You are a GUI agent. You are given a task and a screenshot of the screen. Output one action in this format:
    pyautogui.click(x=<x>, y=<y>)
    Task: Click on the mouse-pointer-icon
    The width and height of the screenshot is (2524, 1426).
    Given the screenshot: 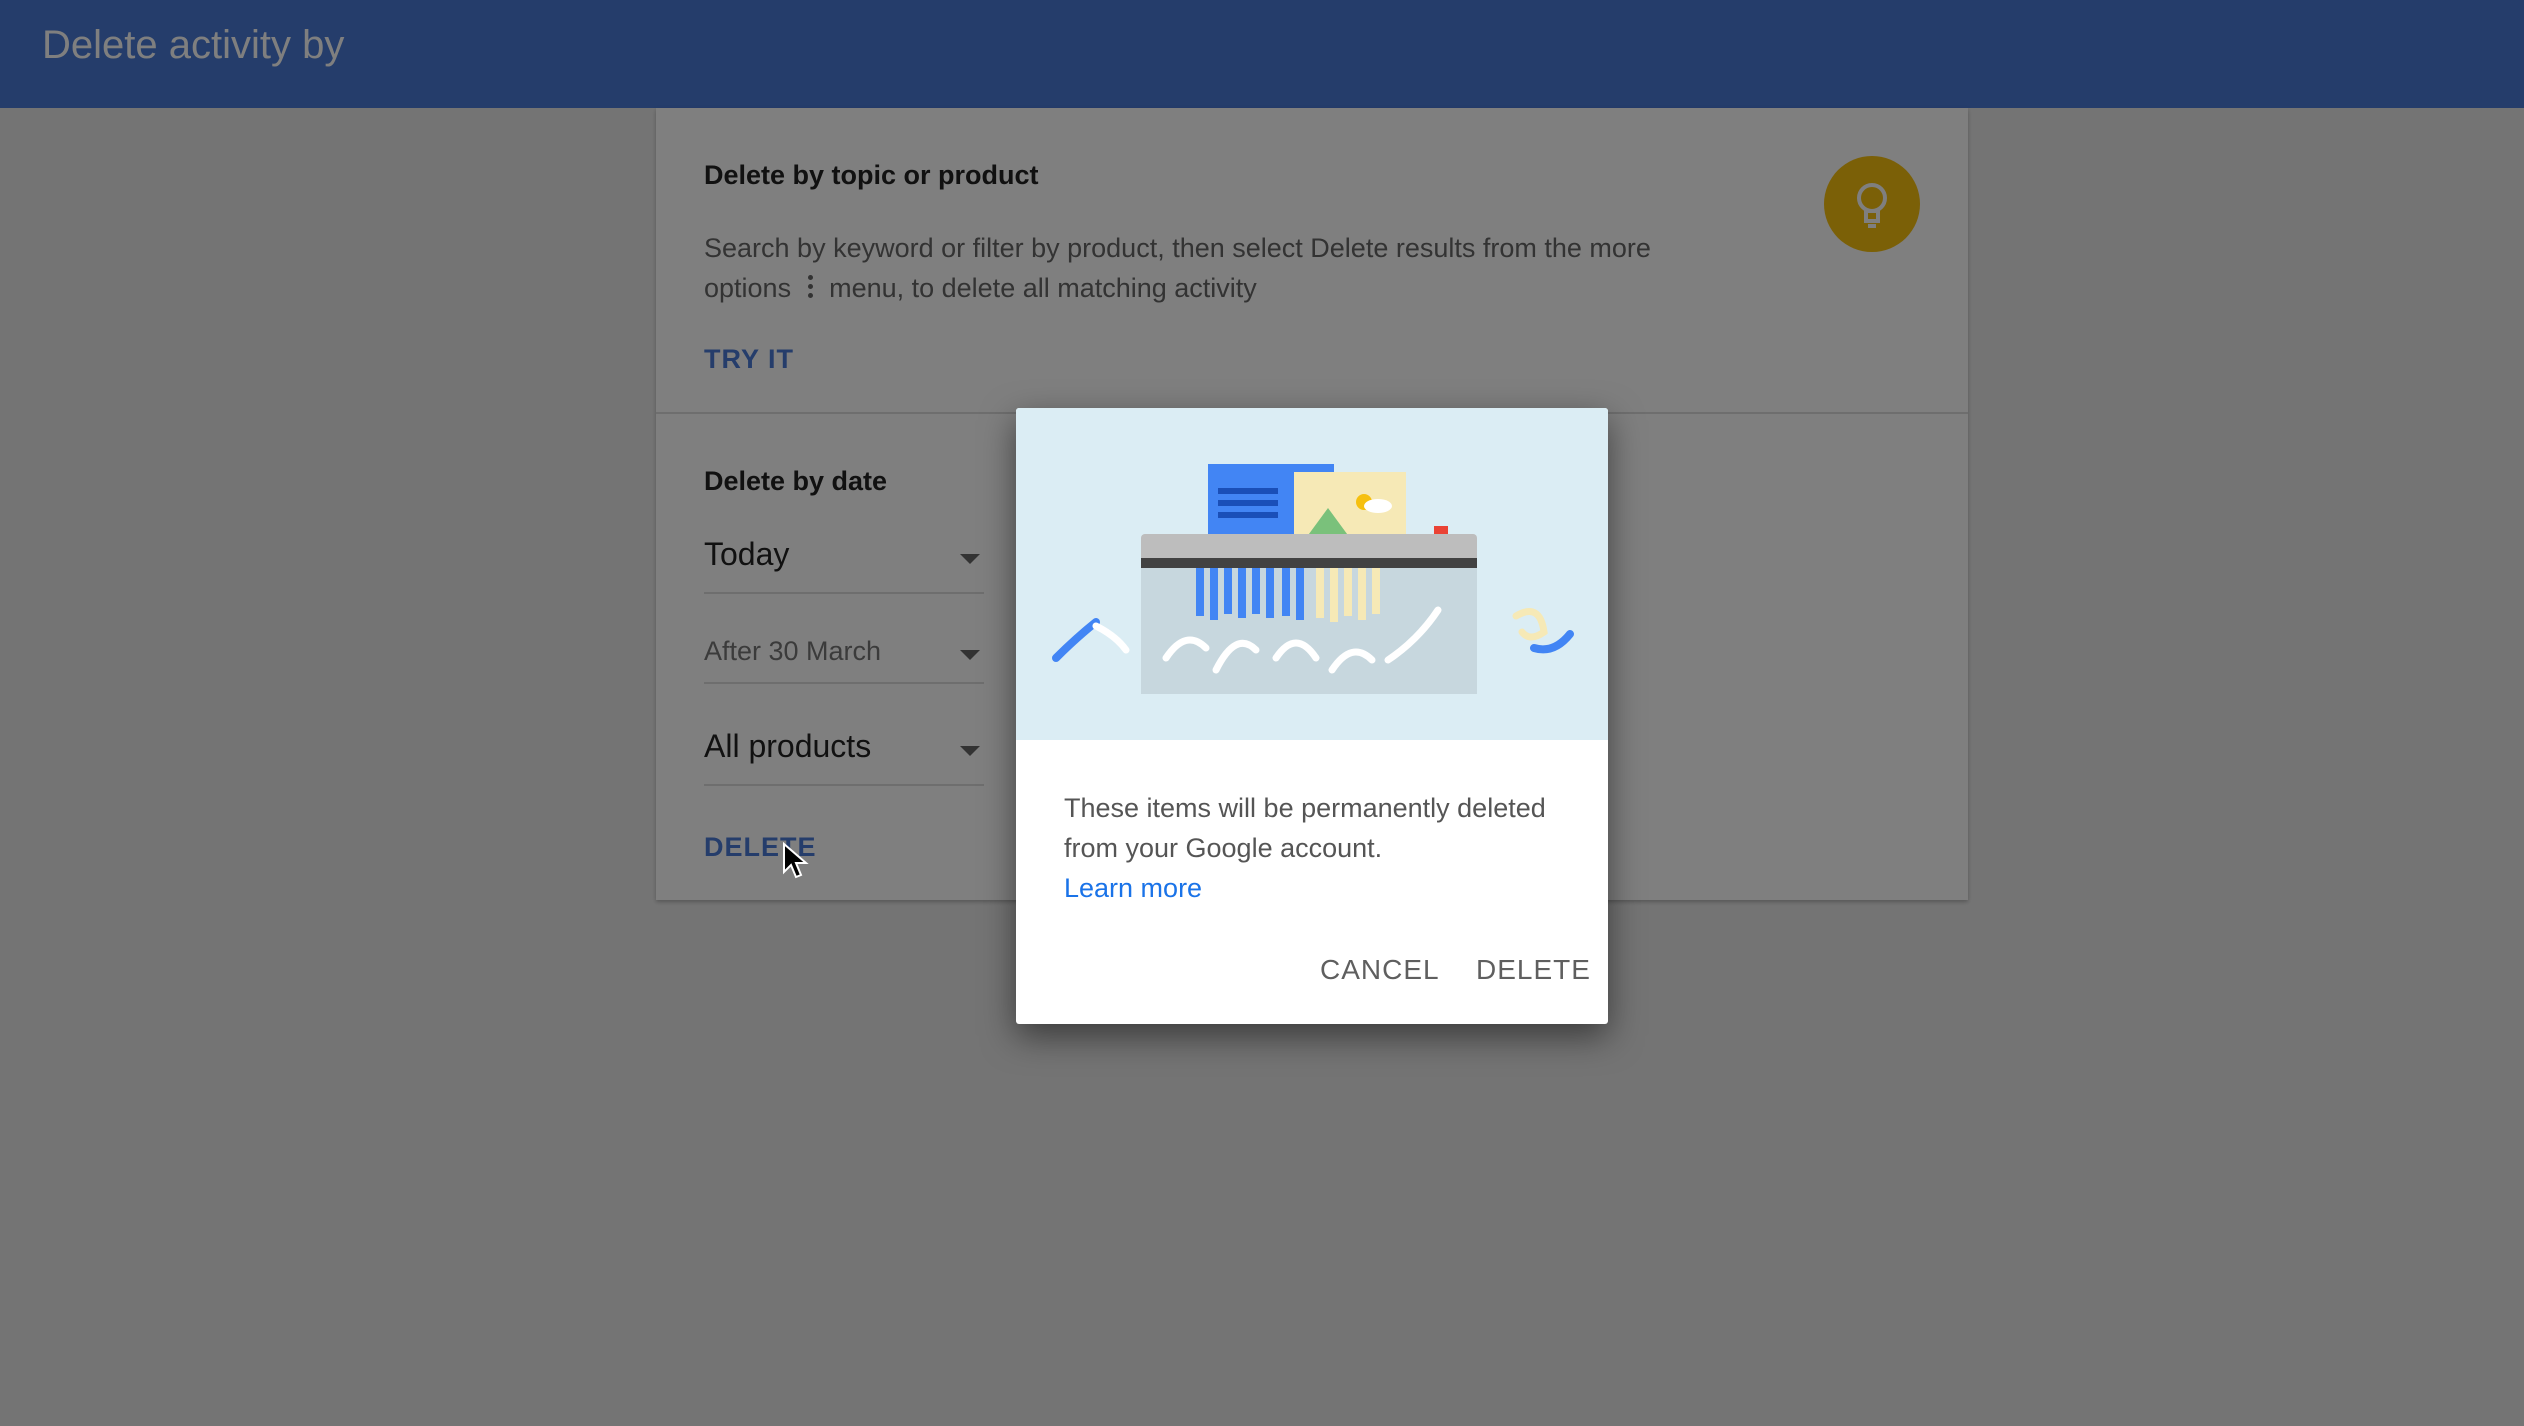 What is the action you would take?
    pyautogui.click(x=796, y=860)
    